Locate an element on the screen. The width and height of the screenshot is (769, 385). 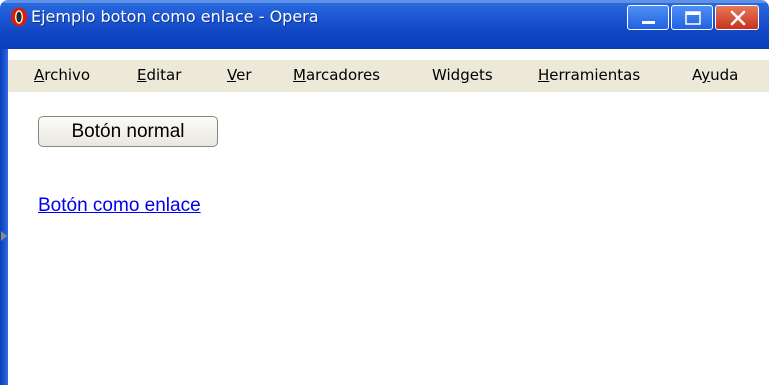
menu-item-widgets: Widgets is located at coordinates (462, 75).